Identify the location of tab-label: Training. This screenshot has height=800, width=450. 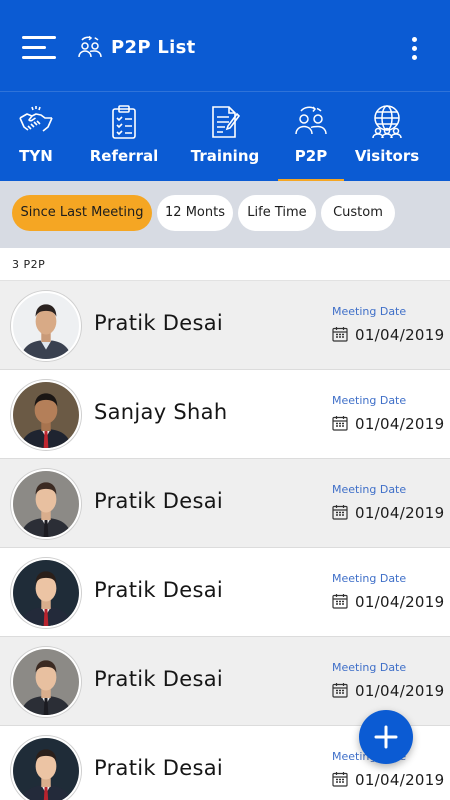
(225, 156).